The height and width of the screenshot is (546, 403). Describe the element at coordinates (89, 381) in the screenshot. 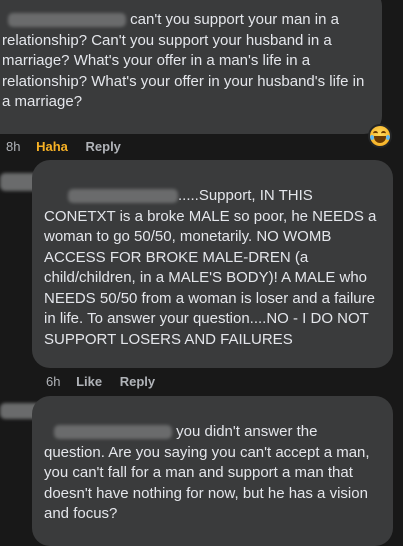

I see `like-link-2: Like` at that location.